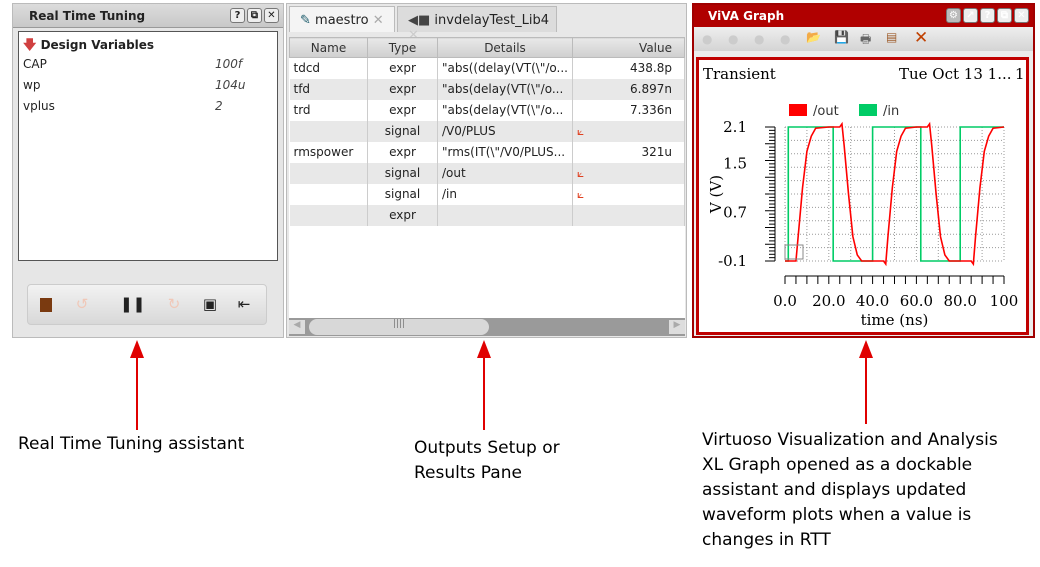 The height and width of the screenshot is (567, 1040). I want to click on table-row: tfd expr "abs(delay(VT(\"/o... 6.897n, so click(487, 89).